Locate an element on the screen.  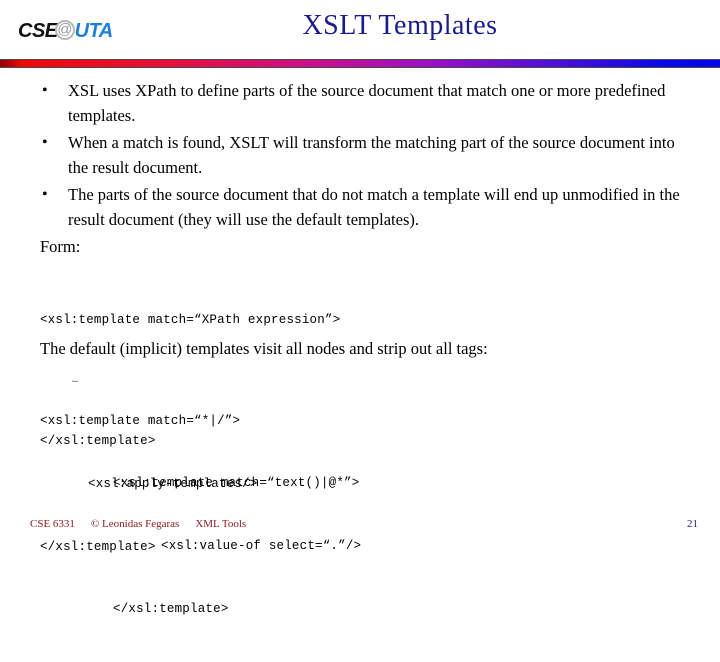
code-line: <xsl:template match=“XPath expression”> is located at coordinates (190, 320).